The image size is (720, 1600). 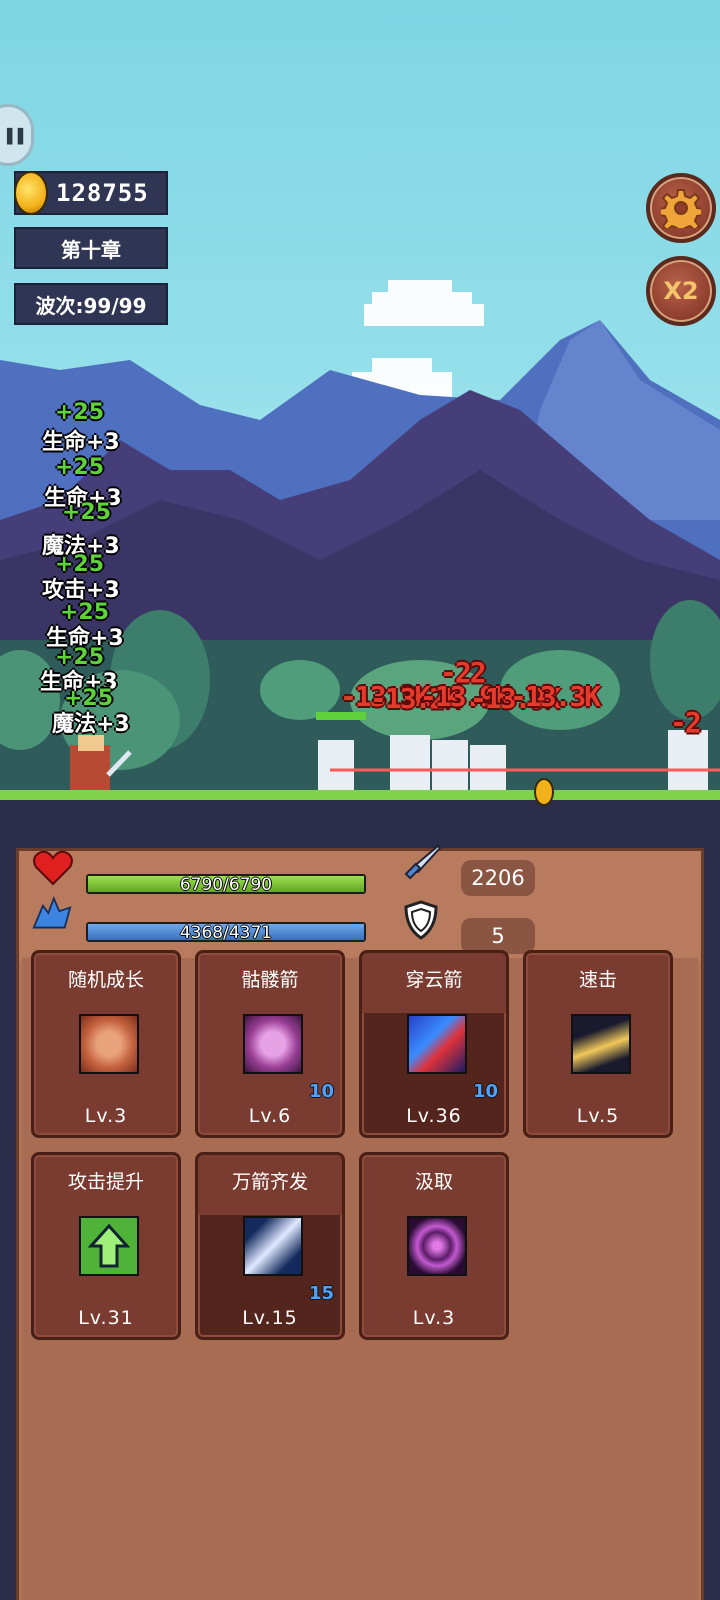 What do you see at coordinates (555, 696) in the screenshot?
I see `damage-number: -13.3K` at bounding box center [555, 696].